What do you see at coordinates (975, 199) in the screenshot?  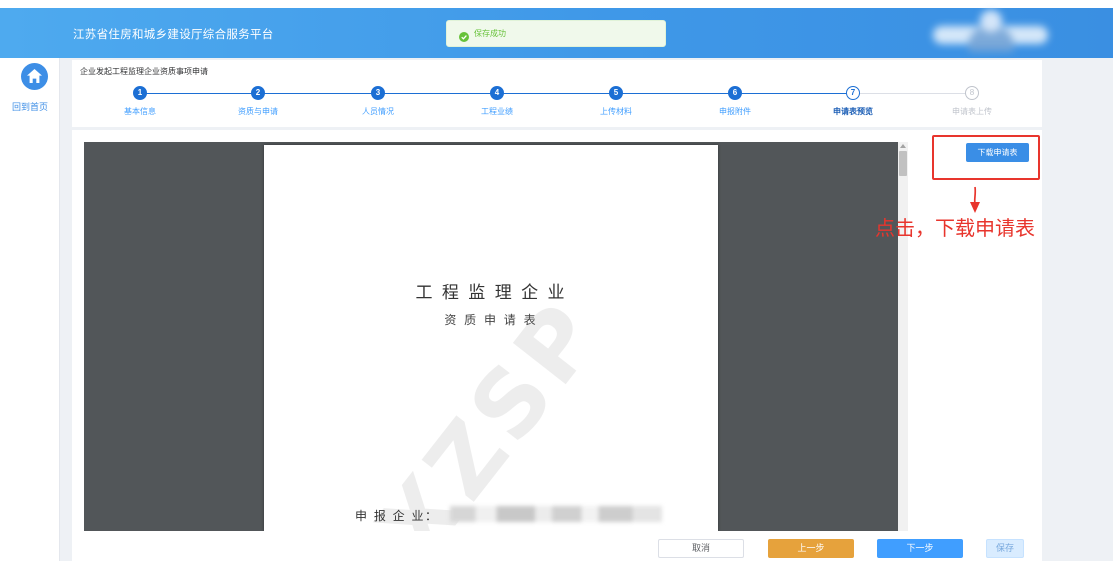 I see `arrow-down-icon` at bounding box center [975, 199].